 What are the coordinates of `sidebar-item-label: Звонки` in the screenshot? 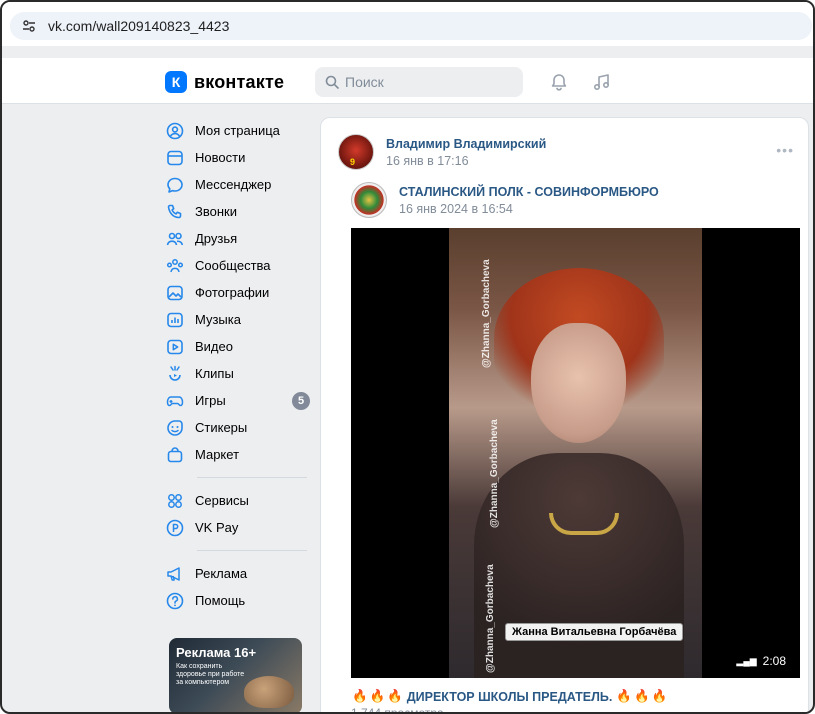 It's located at (216, 211).